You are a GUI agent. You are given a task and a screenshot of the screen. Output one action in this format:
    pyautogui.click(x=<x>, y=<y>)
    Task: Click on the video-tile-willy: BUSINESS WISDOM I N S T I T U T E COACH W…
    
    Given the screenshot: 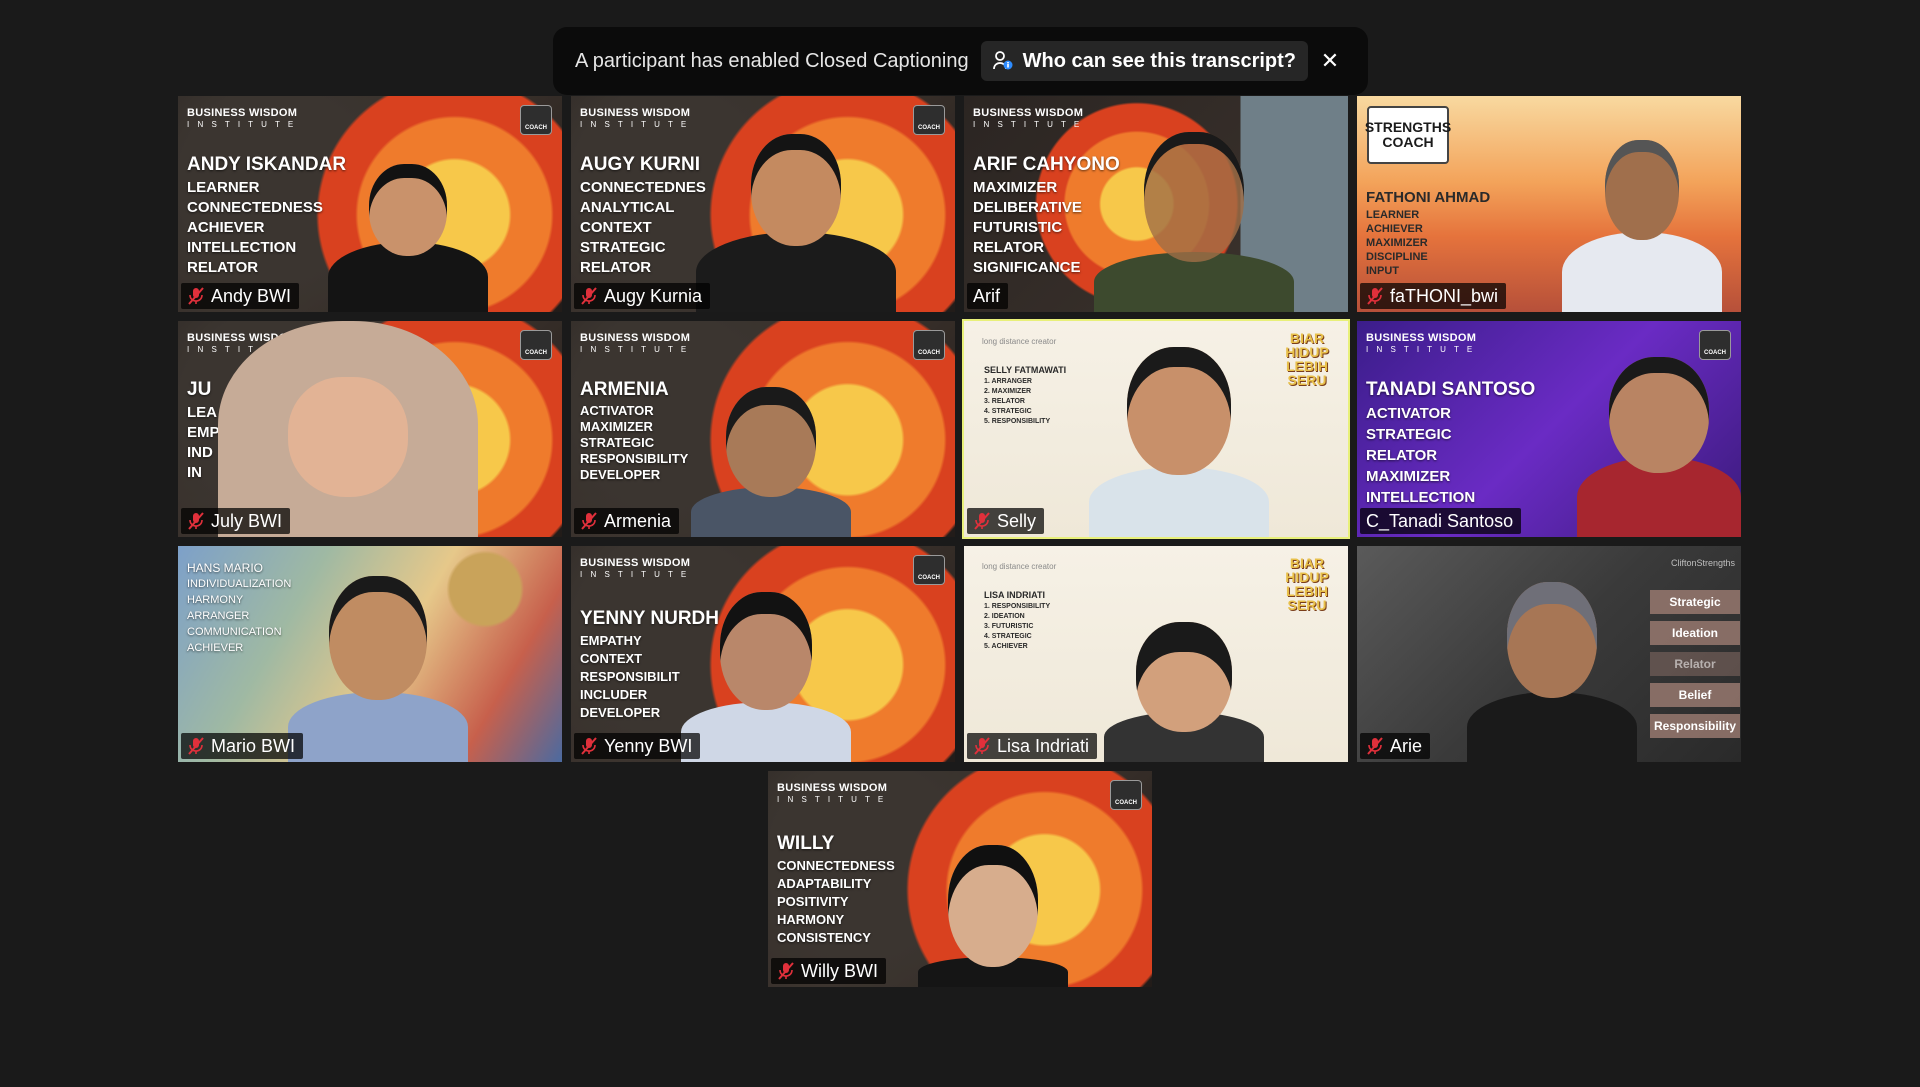 What is the action you would take?
    pyautogui.click(x=960, y=879)
    